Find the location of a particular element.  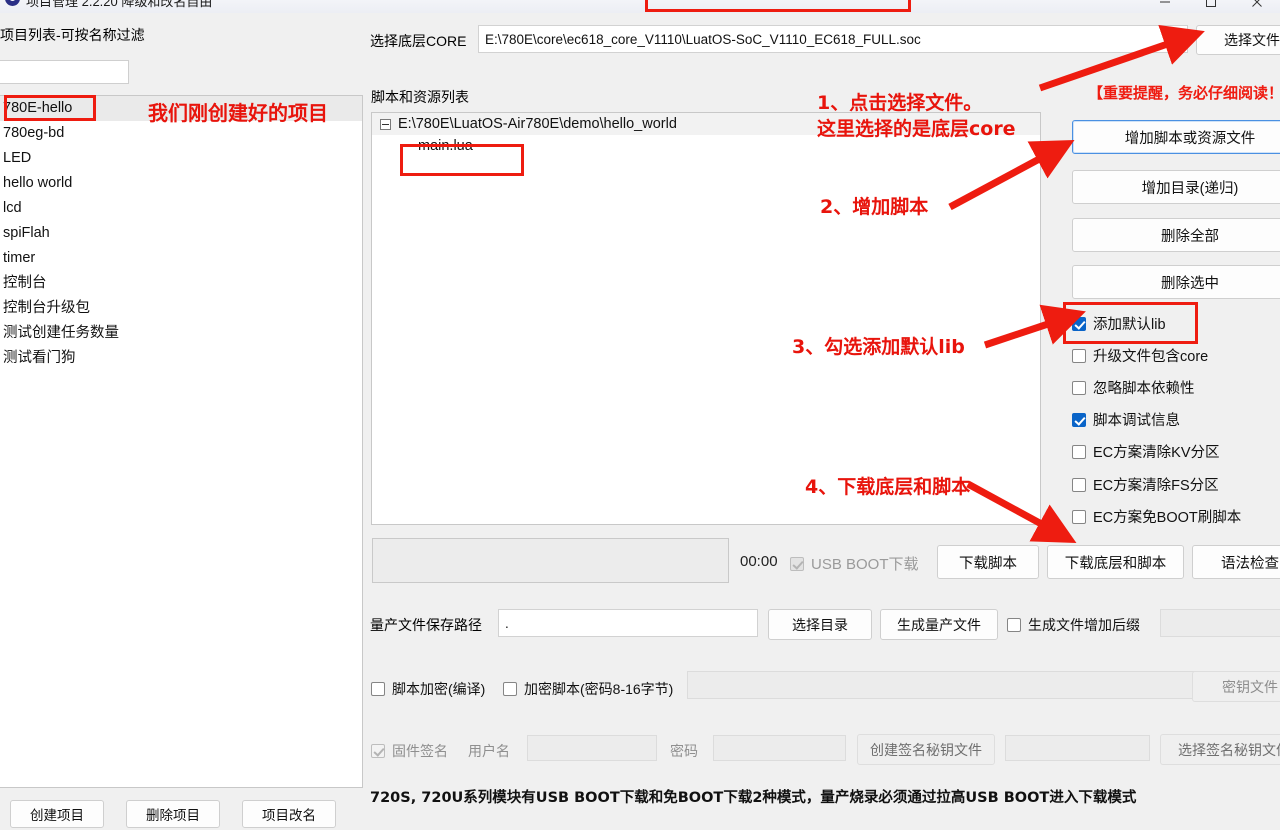

core-label: 选择底层CORE is located at coordinates (418, 41).